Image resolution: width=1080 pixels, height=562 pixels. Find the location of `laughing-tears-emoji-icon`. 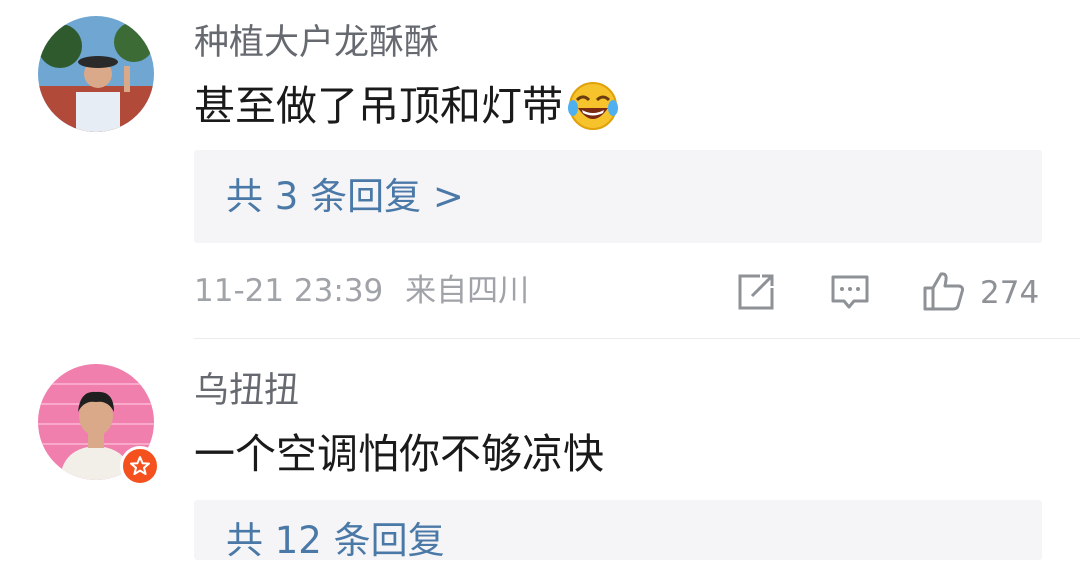

laughing-tears-emoji-icon is located at coordinates (593, 106).